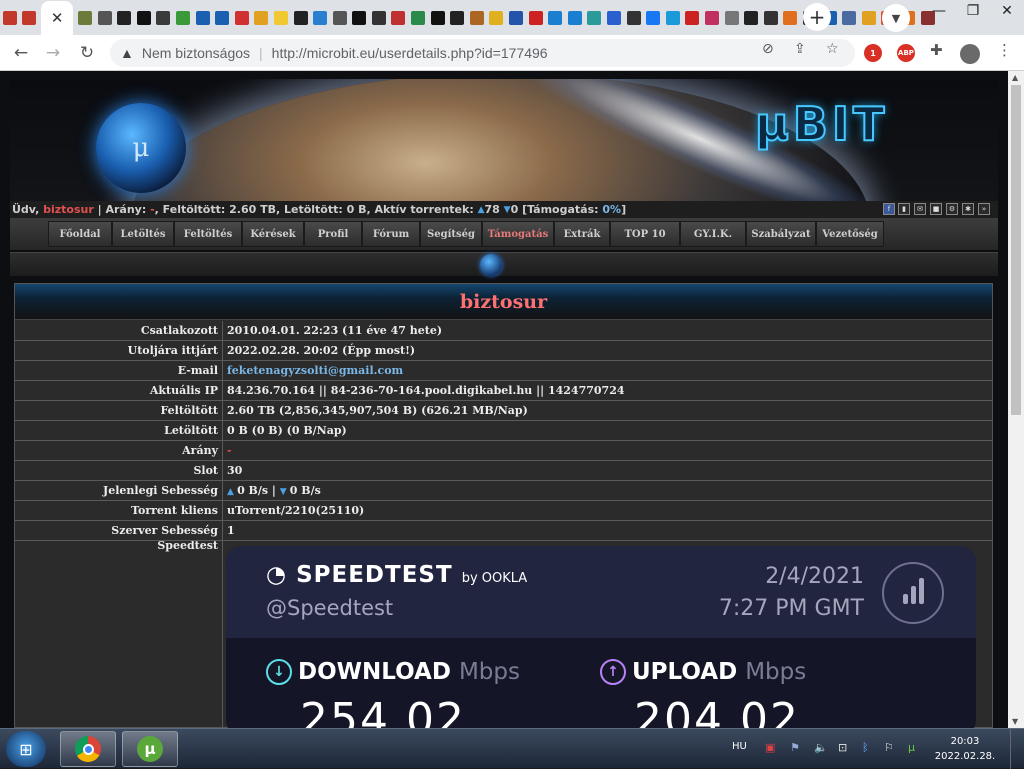 The width and height of the screenshot is (1024, 769). I want to click on adblock-icon: ABP, so click(906, 53).